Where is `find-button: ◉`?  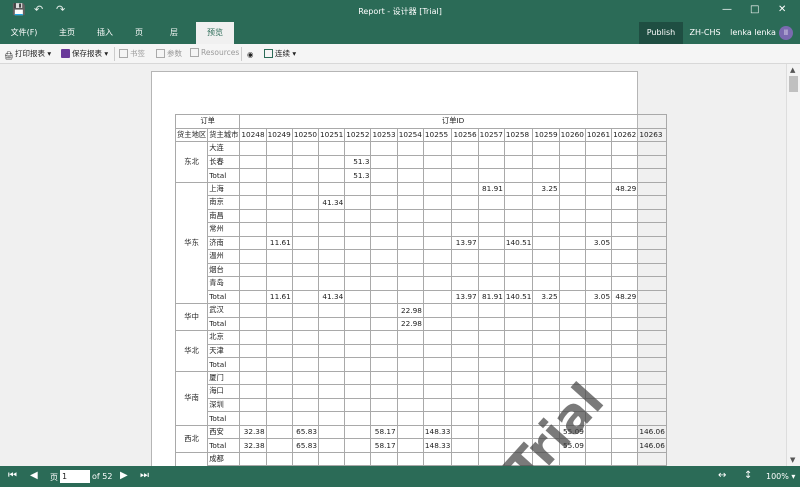 find-button: ◉ is located at coordinates (252, 53).